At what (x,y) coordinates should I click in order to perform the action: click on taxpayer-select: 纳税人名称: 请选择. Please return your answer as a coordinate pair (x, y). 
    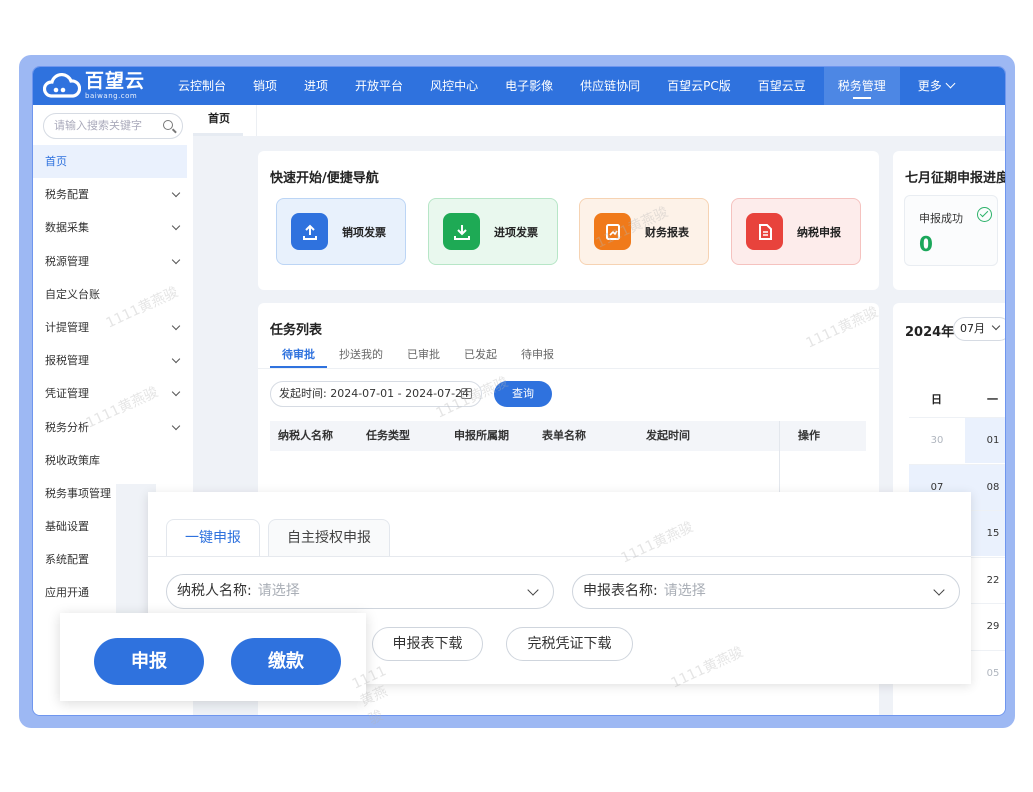
    Looking at the image, I should click on (360, 591).